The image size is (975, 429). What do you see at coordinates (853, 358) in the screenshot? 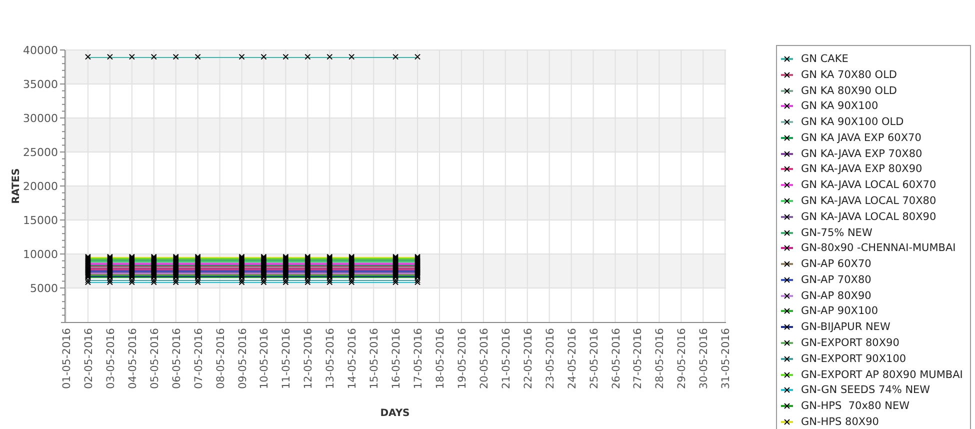
I see `legend-label: GN-EXPORT 90X100` at bounding box center [853, 358].